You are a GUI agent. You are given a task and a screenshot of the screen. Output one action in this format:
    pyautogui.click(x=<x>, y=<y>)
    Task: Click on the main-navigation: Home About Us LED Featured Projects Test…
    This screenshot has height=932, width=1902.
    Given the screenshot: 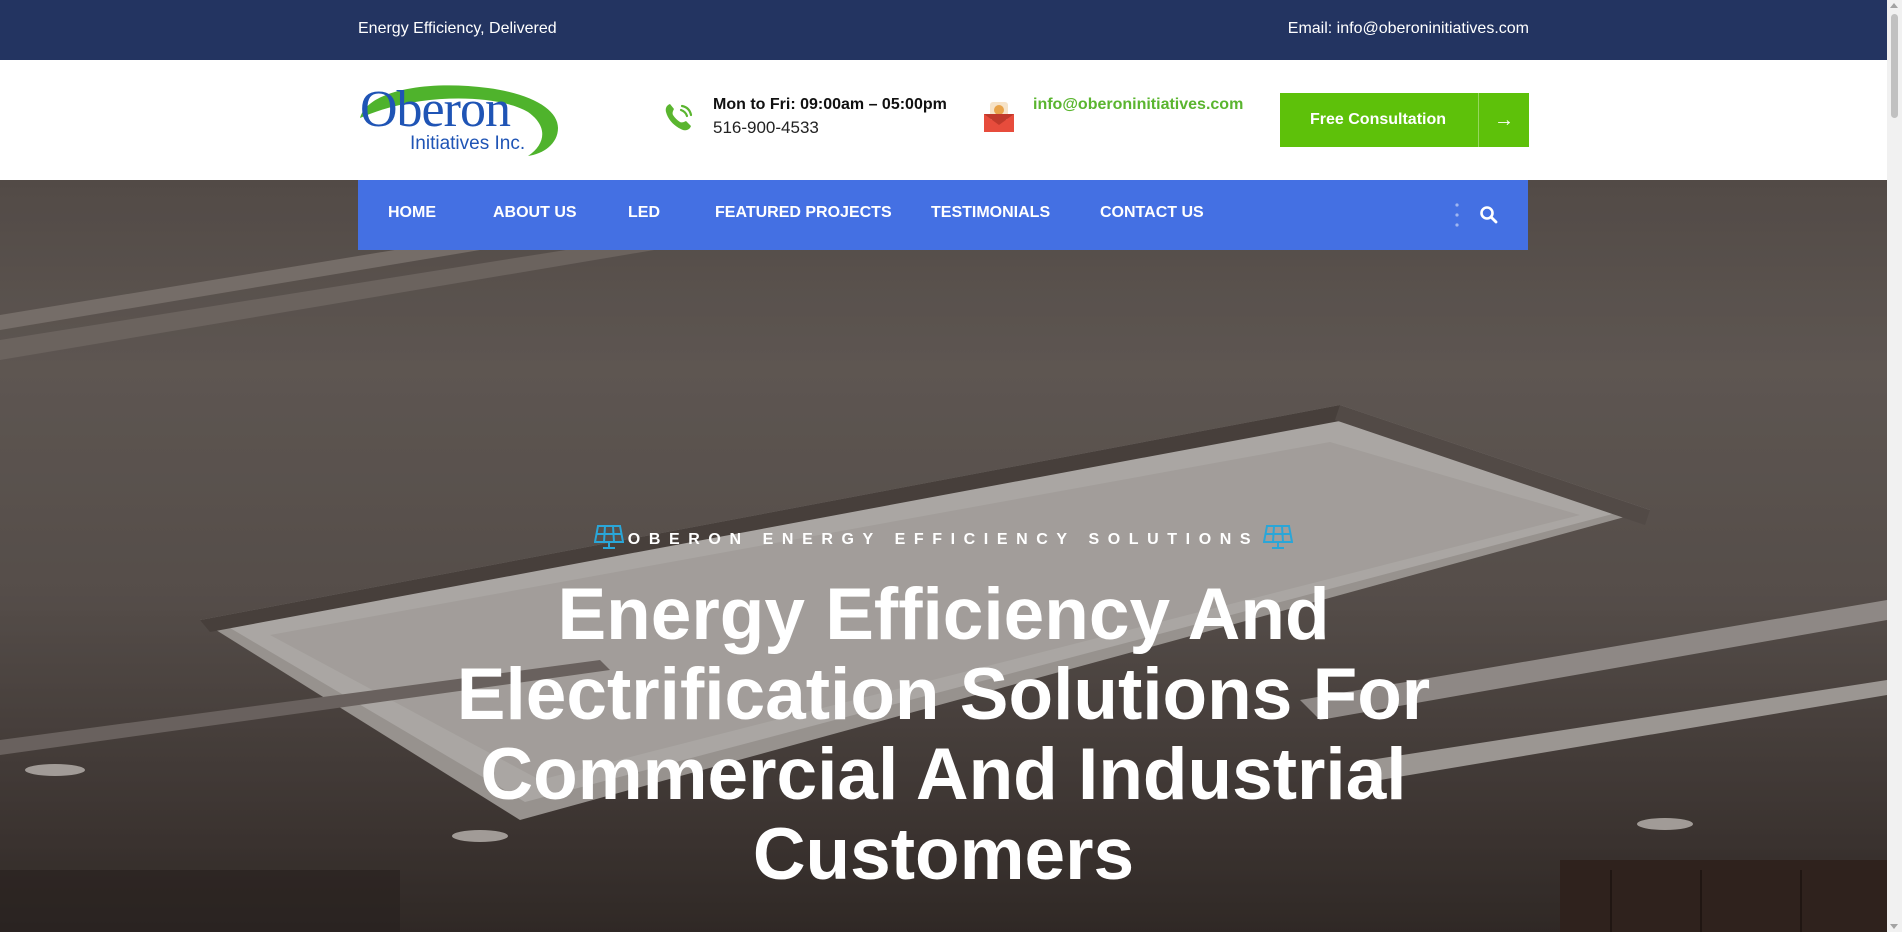 What is the action you would take?
    pyautogui.click(x=943, y=215)
    